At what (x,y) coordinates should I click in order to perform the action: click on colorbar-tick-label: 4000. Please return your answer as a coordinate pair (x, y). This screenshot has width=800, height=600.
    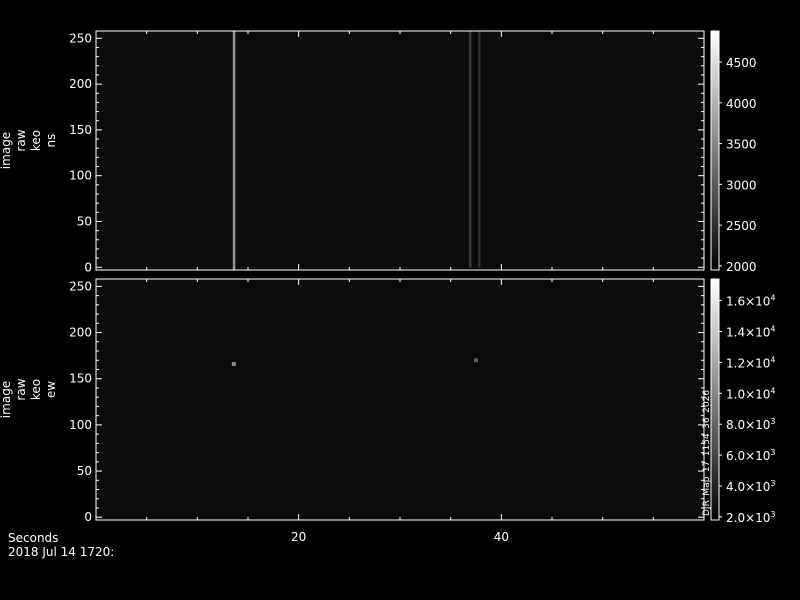
    Looking at the image, I should click on (741, 104).